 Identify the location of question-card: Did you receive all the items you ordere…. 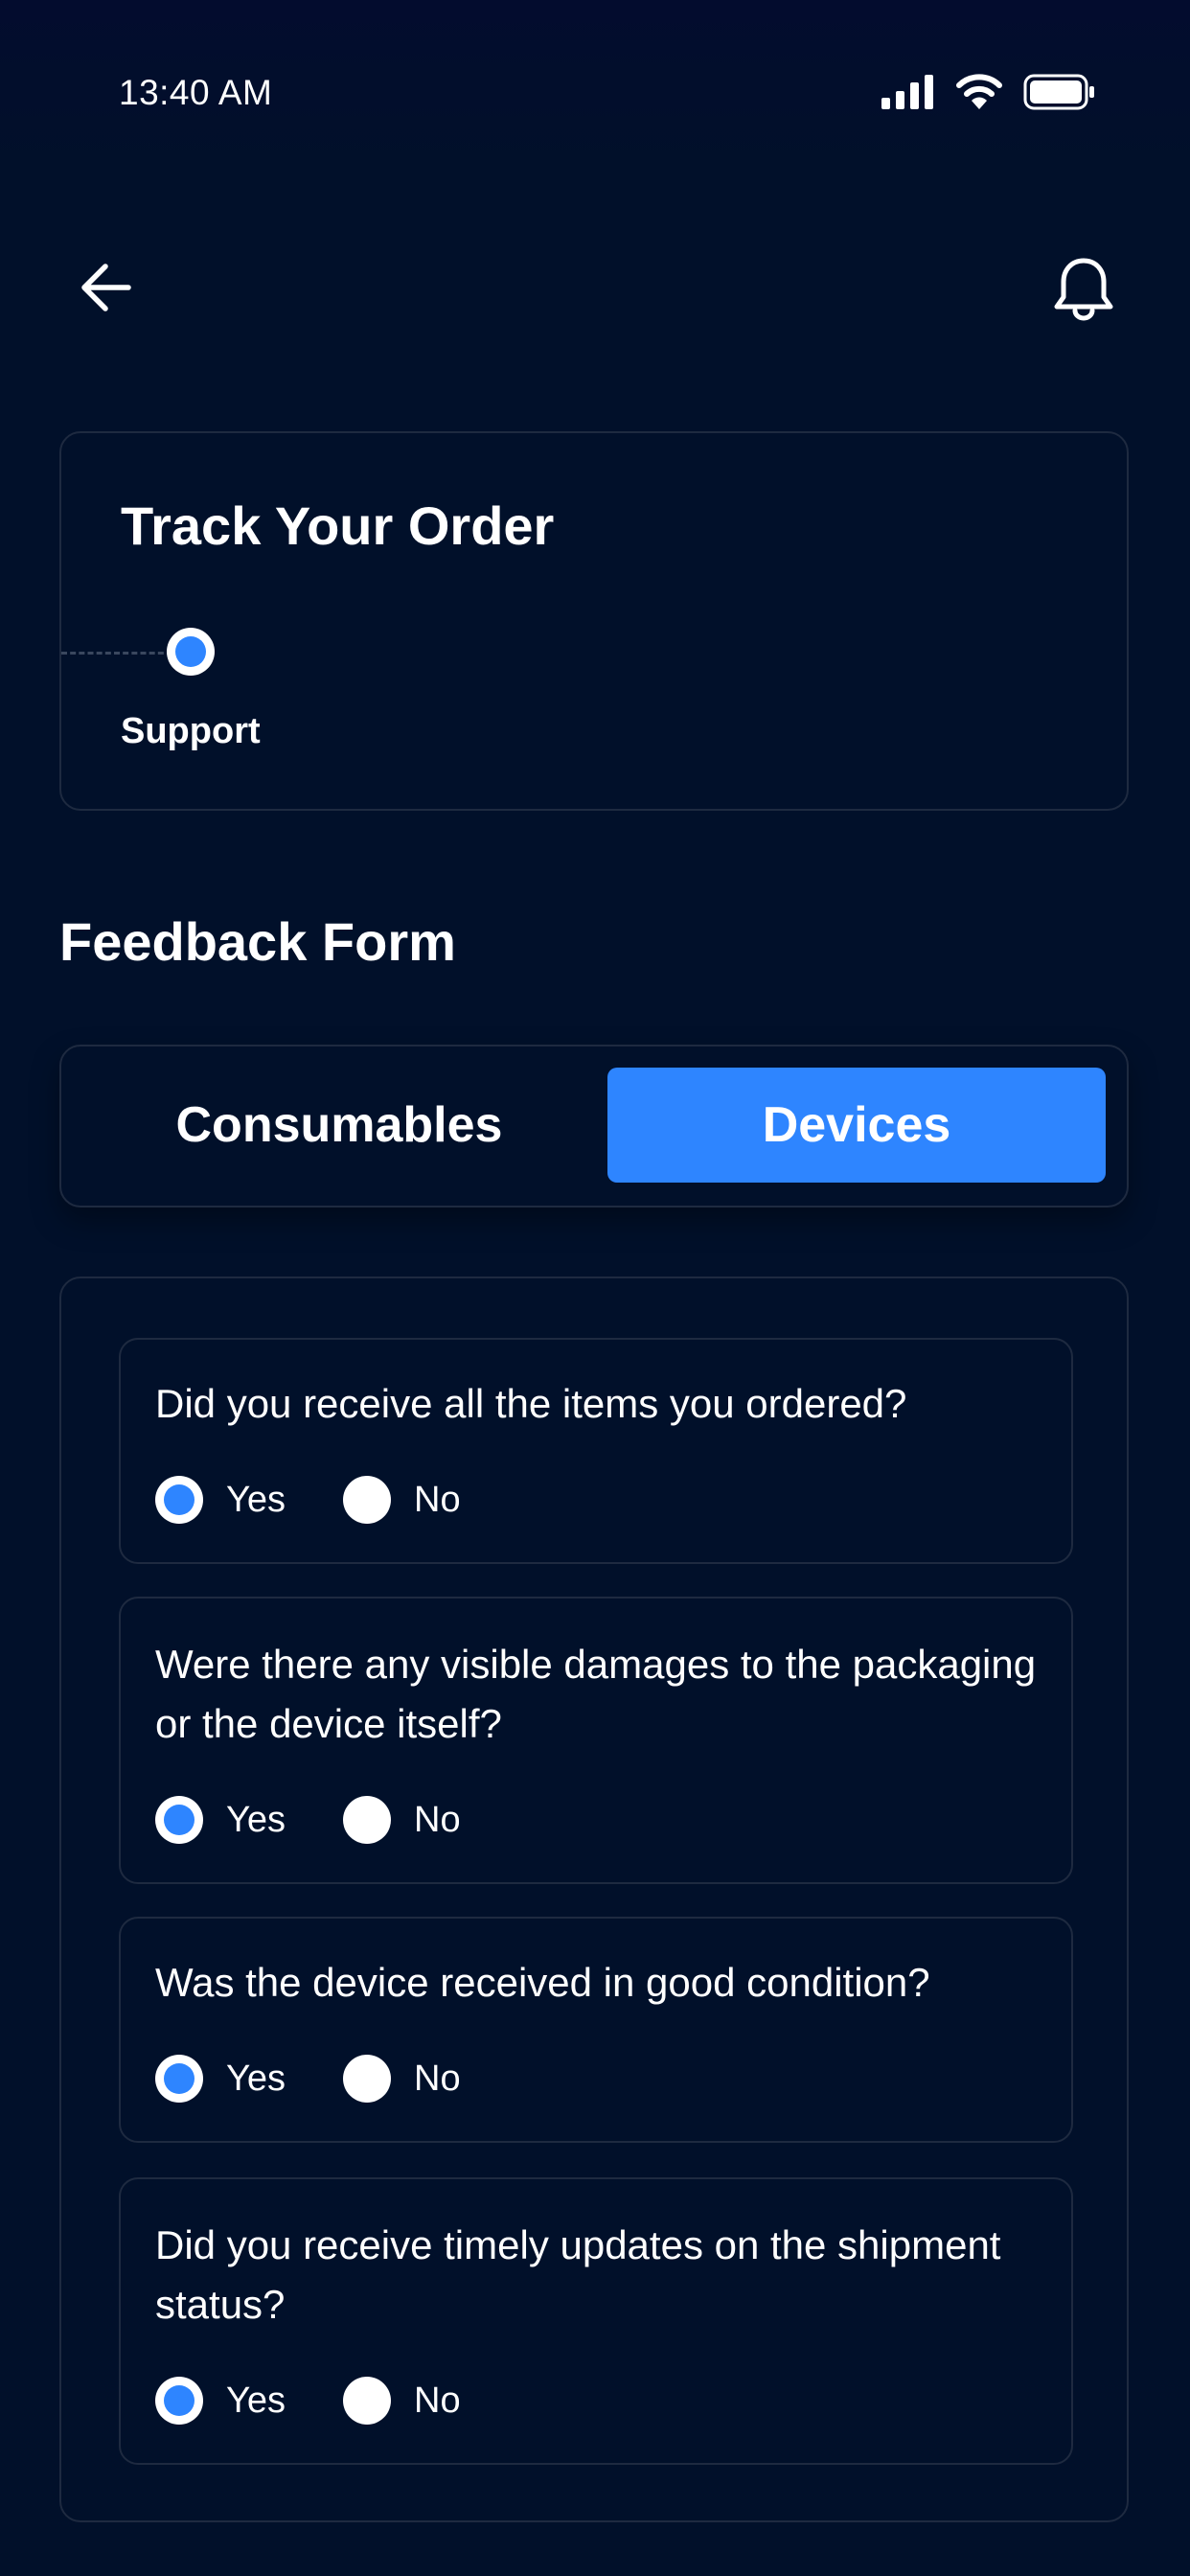
(596, 1451).